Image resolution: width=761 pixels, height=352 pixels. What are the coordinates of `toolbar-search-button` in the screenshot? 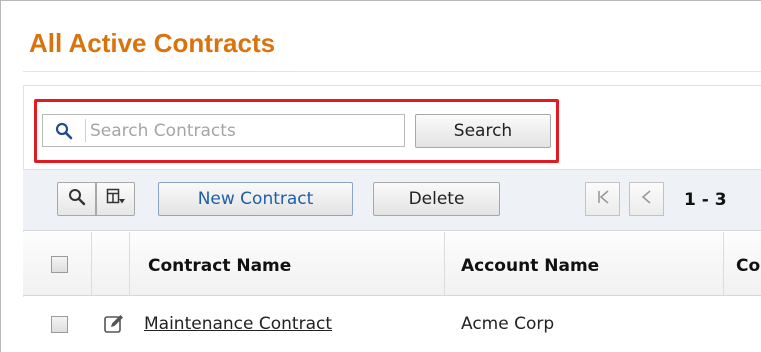 It's located at (76, 199).